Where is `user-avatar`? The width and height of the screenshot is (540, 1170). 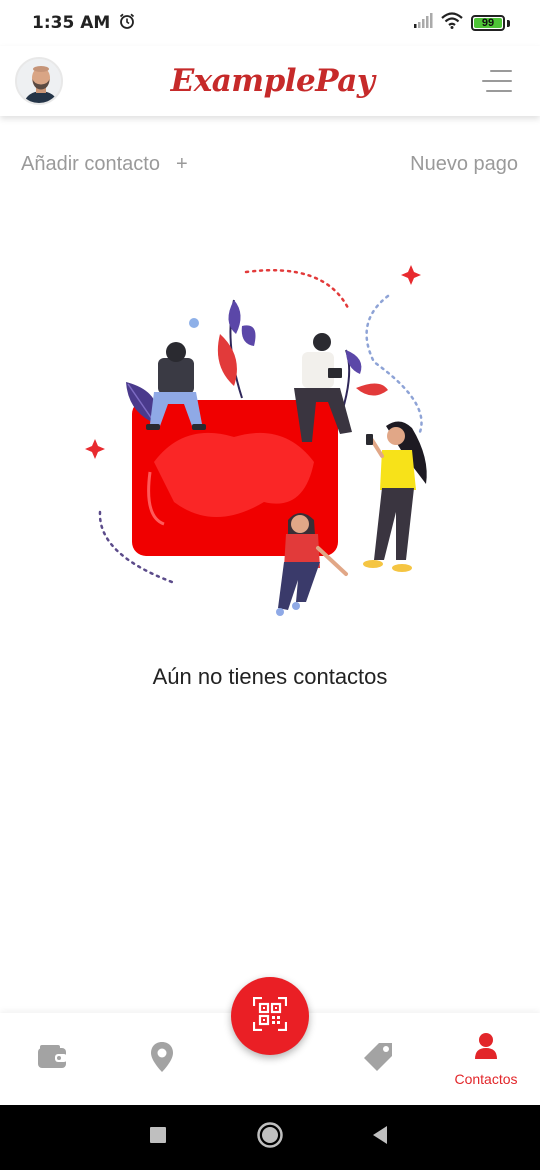
user-avatar is located at coordinates (39, 81).